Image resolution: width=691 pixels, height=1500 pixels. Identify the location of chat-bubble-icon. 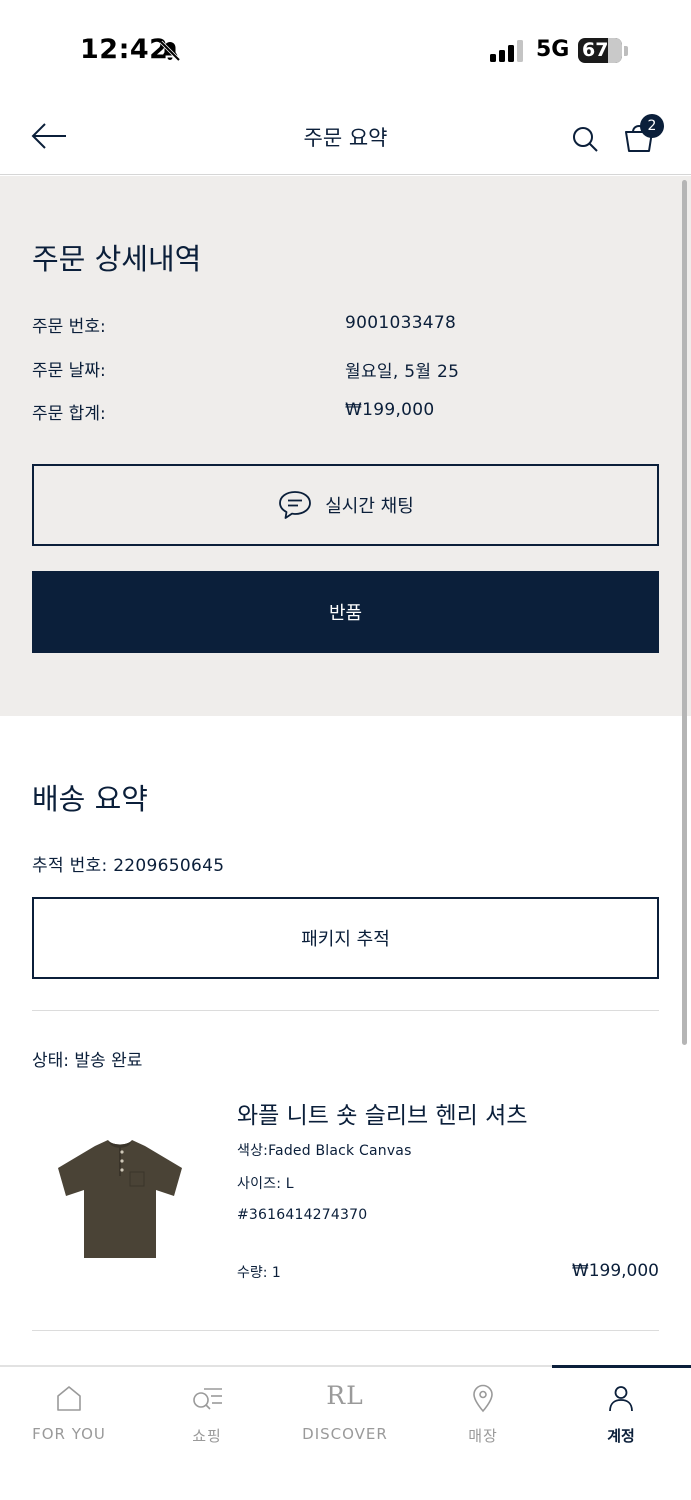
(295, 505).